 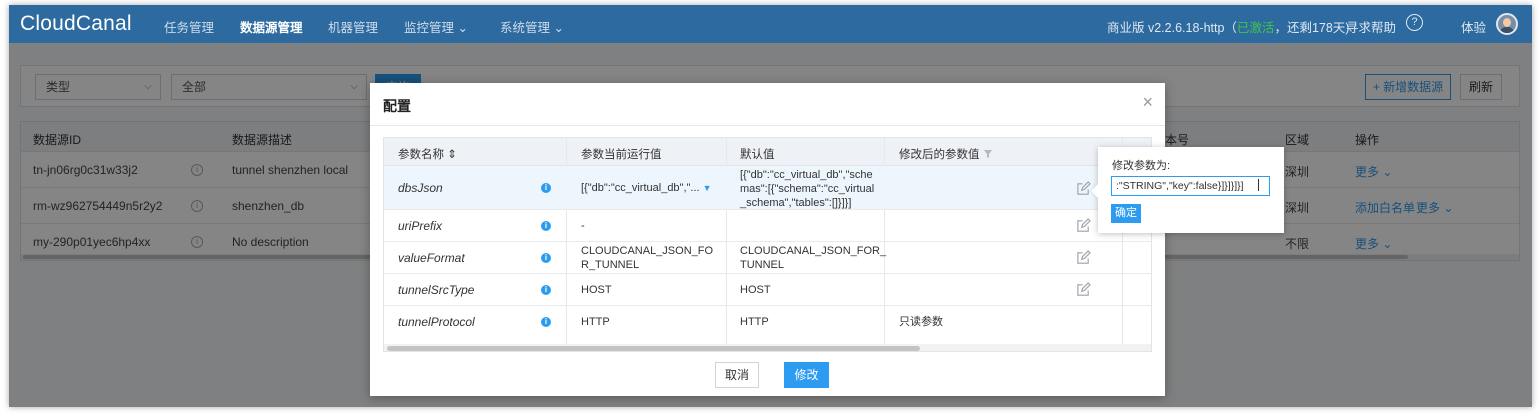 I want to click on current-value-dropdown: [{"db":"cc_virtual_db","... ▼, so click(x=646, y=188).